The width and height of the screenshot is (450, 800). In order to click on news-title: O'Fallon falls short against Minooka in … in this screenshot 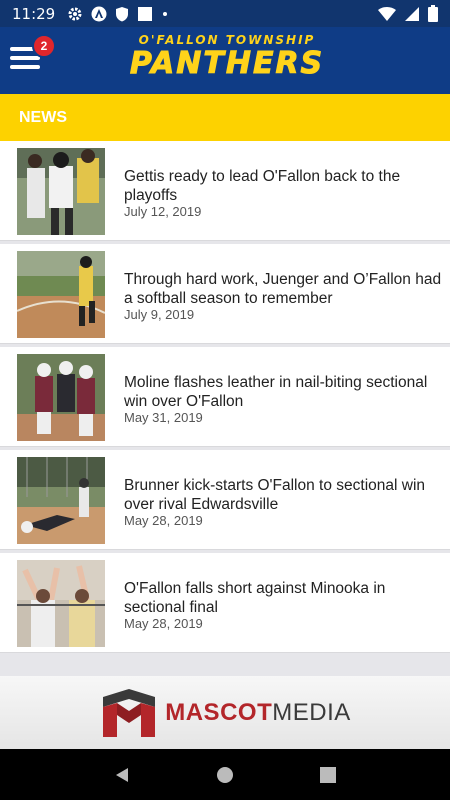, I will do `click(255, 598)`.